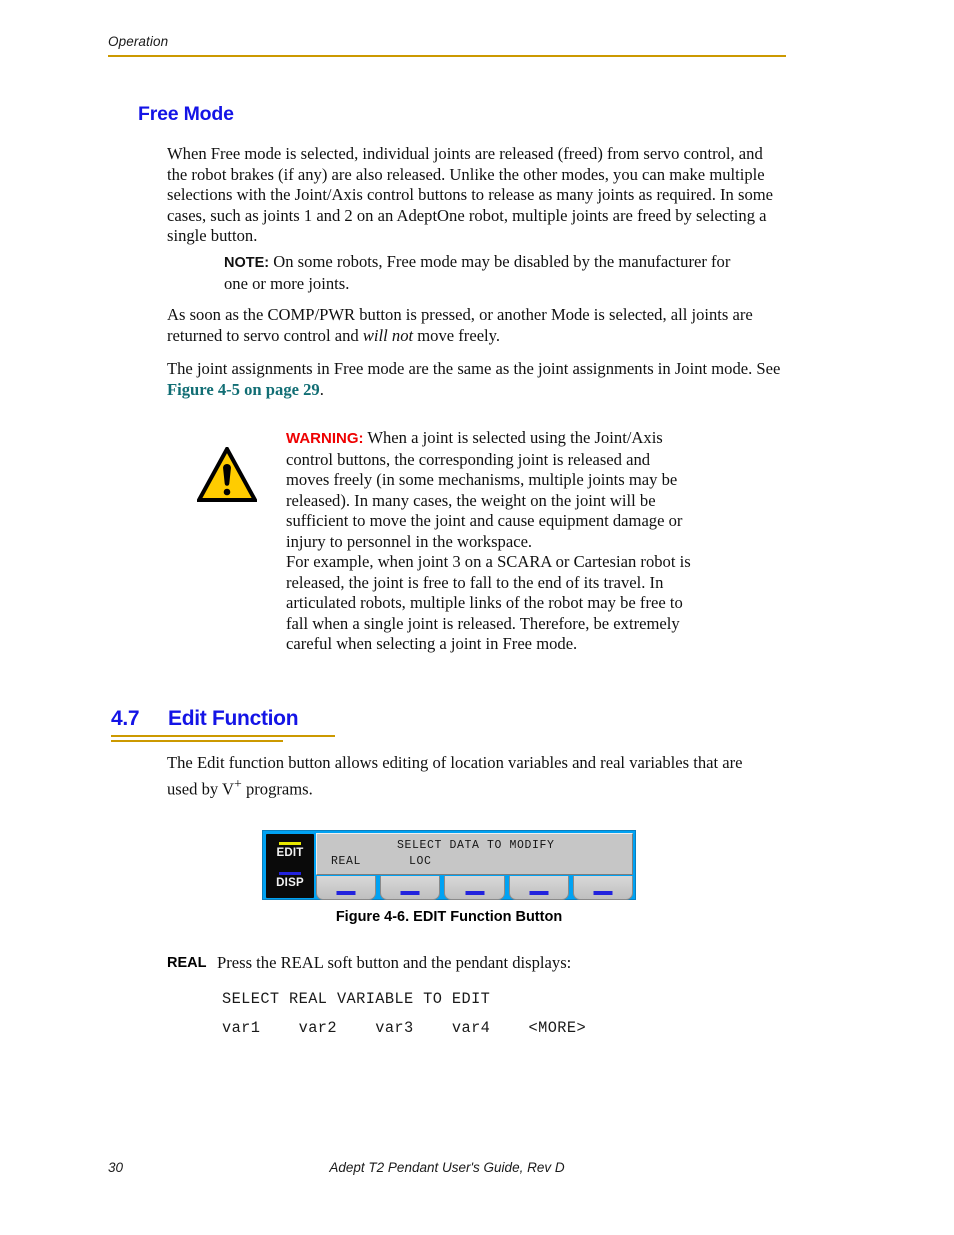 This screenshot has width=954, height=1235. Describe the element at coordinates (447, 1167) in the screenshot. I see `footer-document-title: Adept T2 Pendant User's Guide, Rev D` at that location.